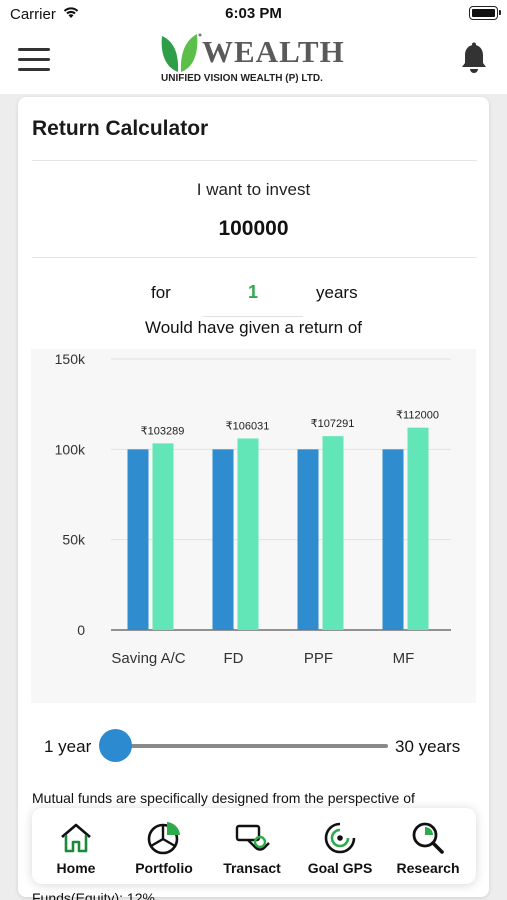  I want to click on y-tick-label: 150k, so click(70, 359).